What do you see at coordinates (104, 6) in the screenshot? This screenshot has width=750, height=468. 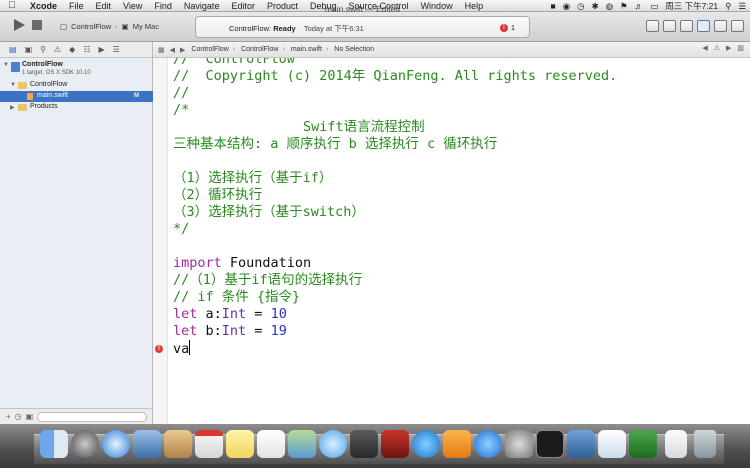 I see `menu-edit: Edit` at bounding box center [104, 6].